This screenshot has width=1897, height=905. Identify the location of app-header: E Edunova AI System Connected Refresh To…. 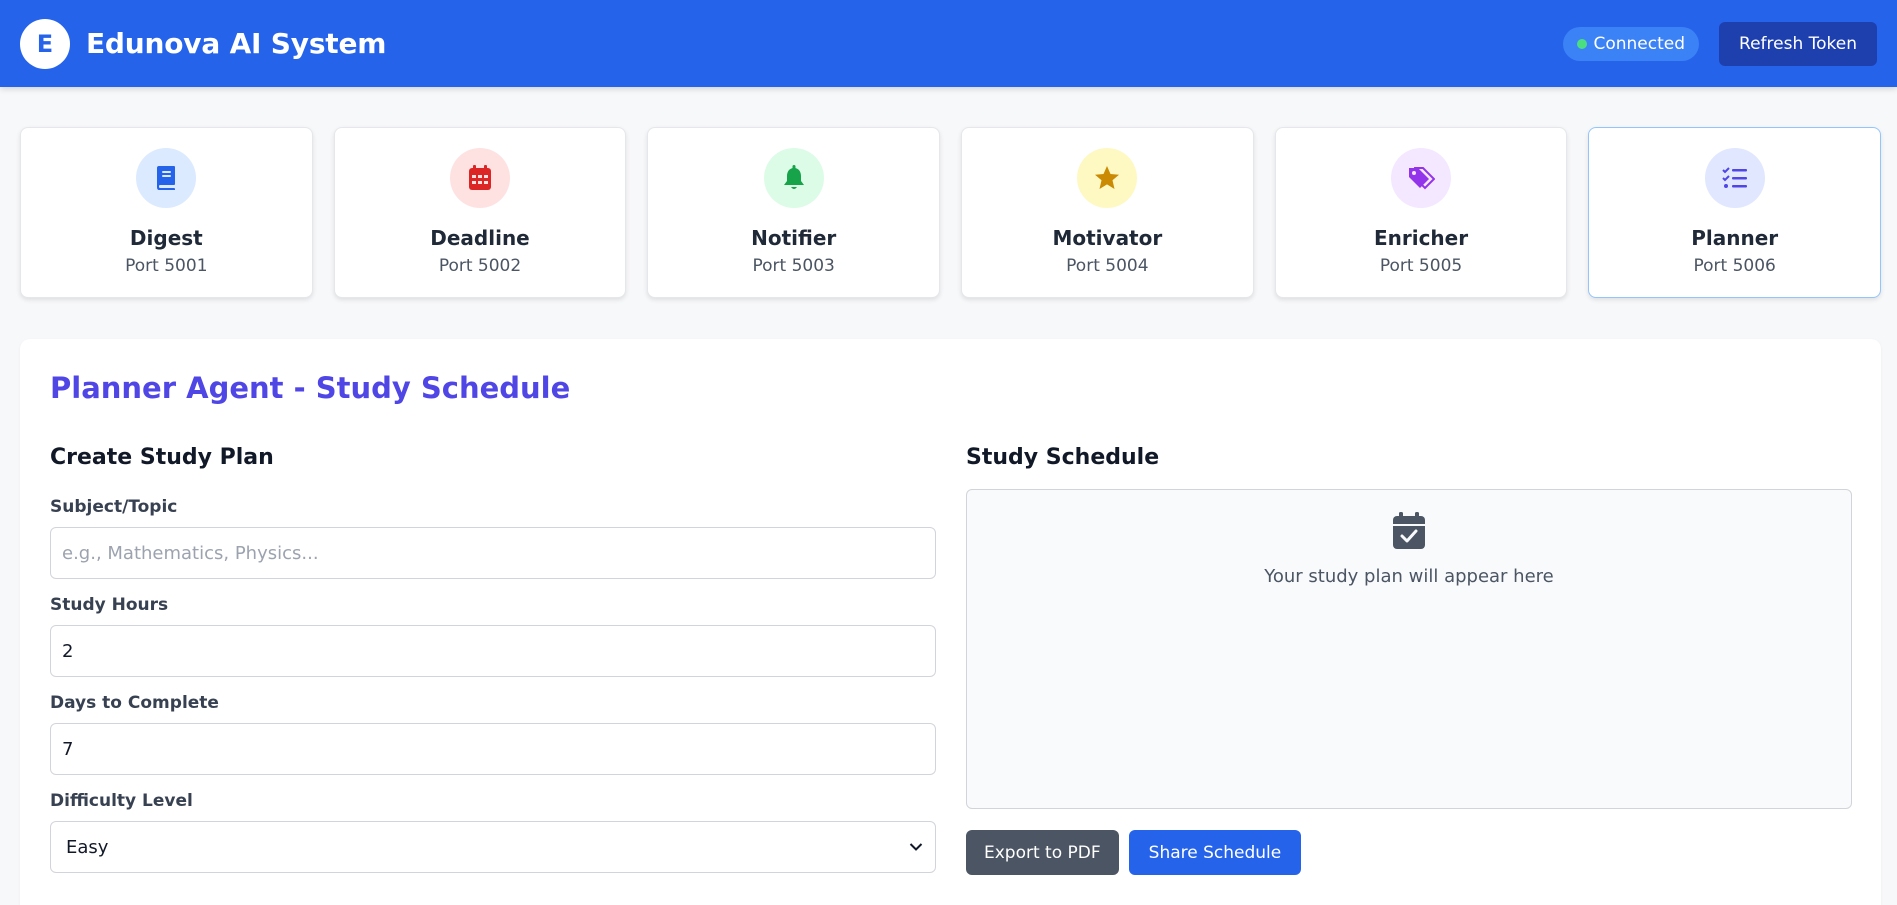
(948, 43).